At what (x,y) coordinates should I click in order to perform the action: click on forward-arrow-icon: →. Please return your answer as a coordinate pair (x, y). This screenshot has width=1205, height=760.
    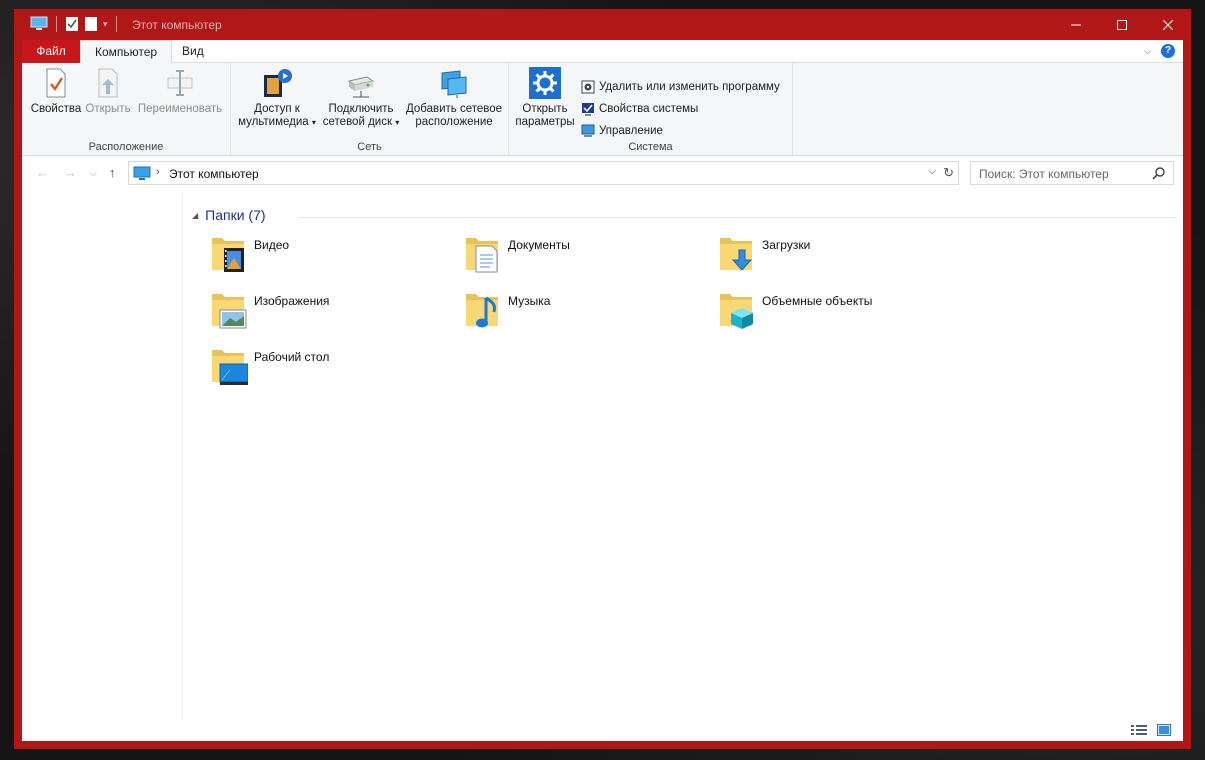
    Looking at the image, I should click on (70, 172).